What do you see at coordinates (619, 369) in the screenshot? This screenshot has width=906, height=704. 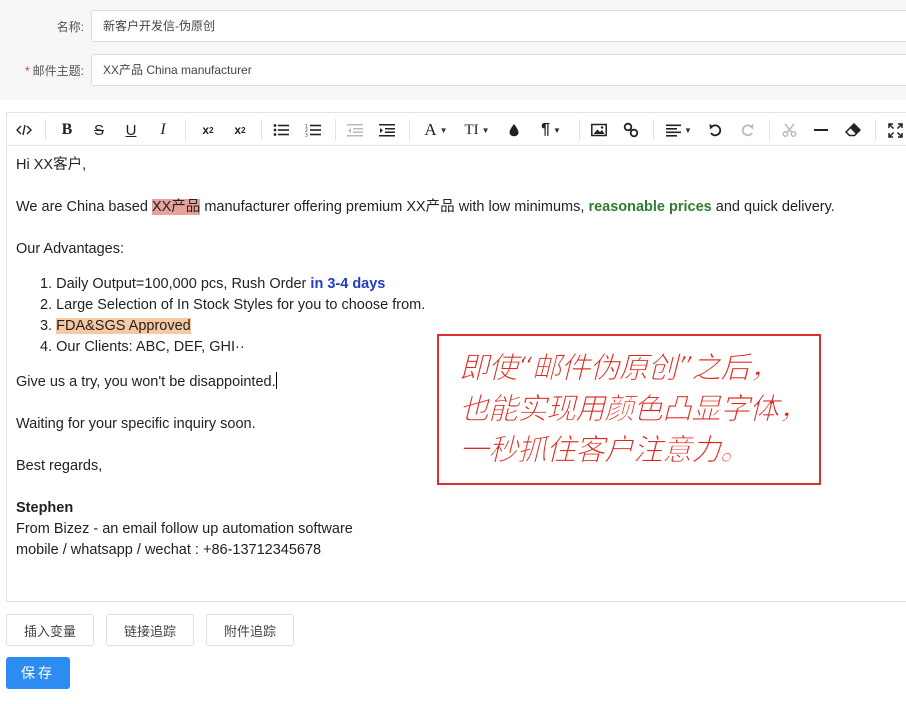 I see `annotation-line: 即使“邮件伪原创”之后，` at bounding box center [619, 369].